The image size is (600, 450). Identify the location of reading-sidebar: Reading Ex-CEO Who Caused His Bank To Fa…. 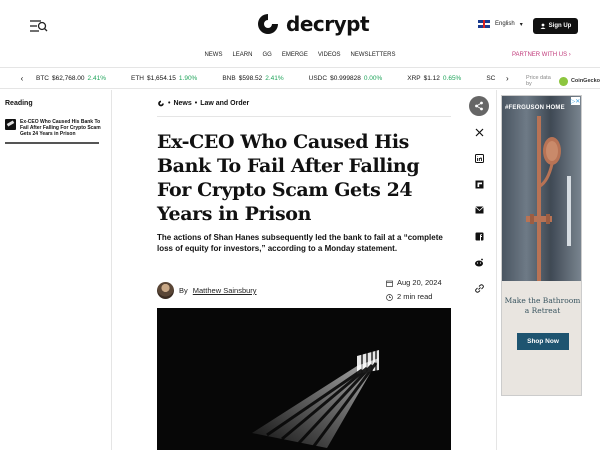
(56, 270).